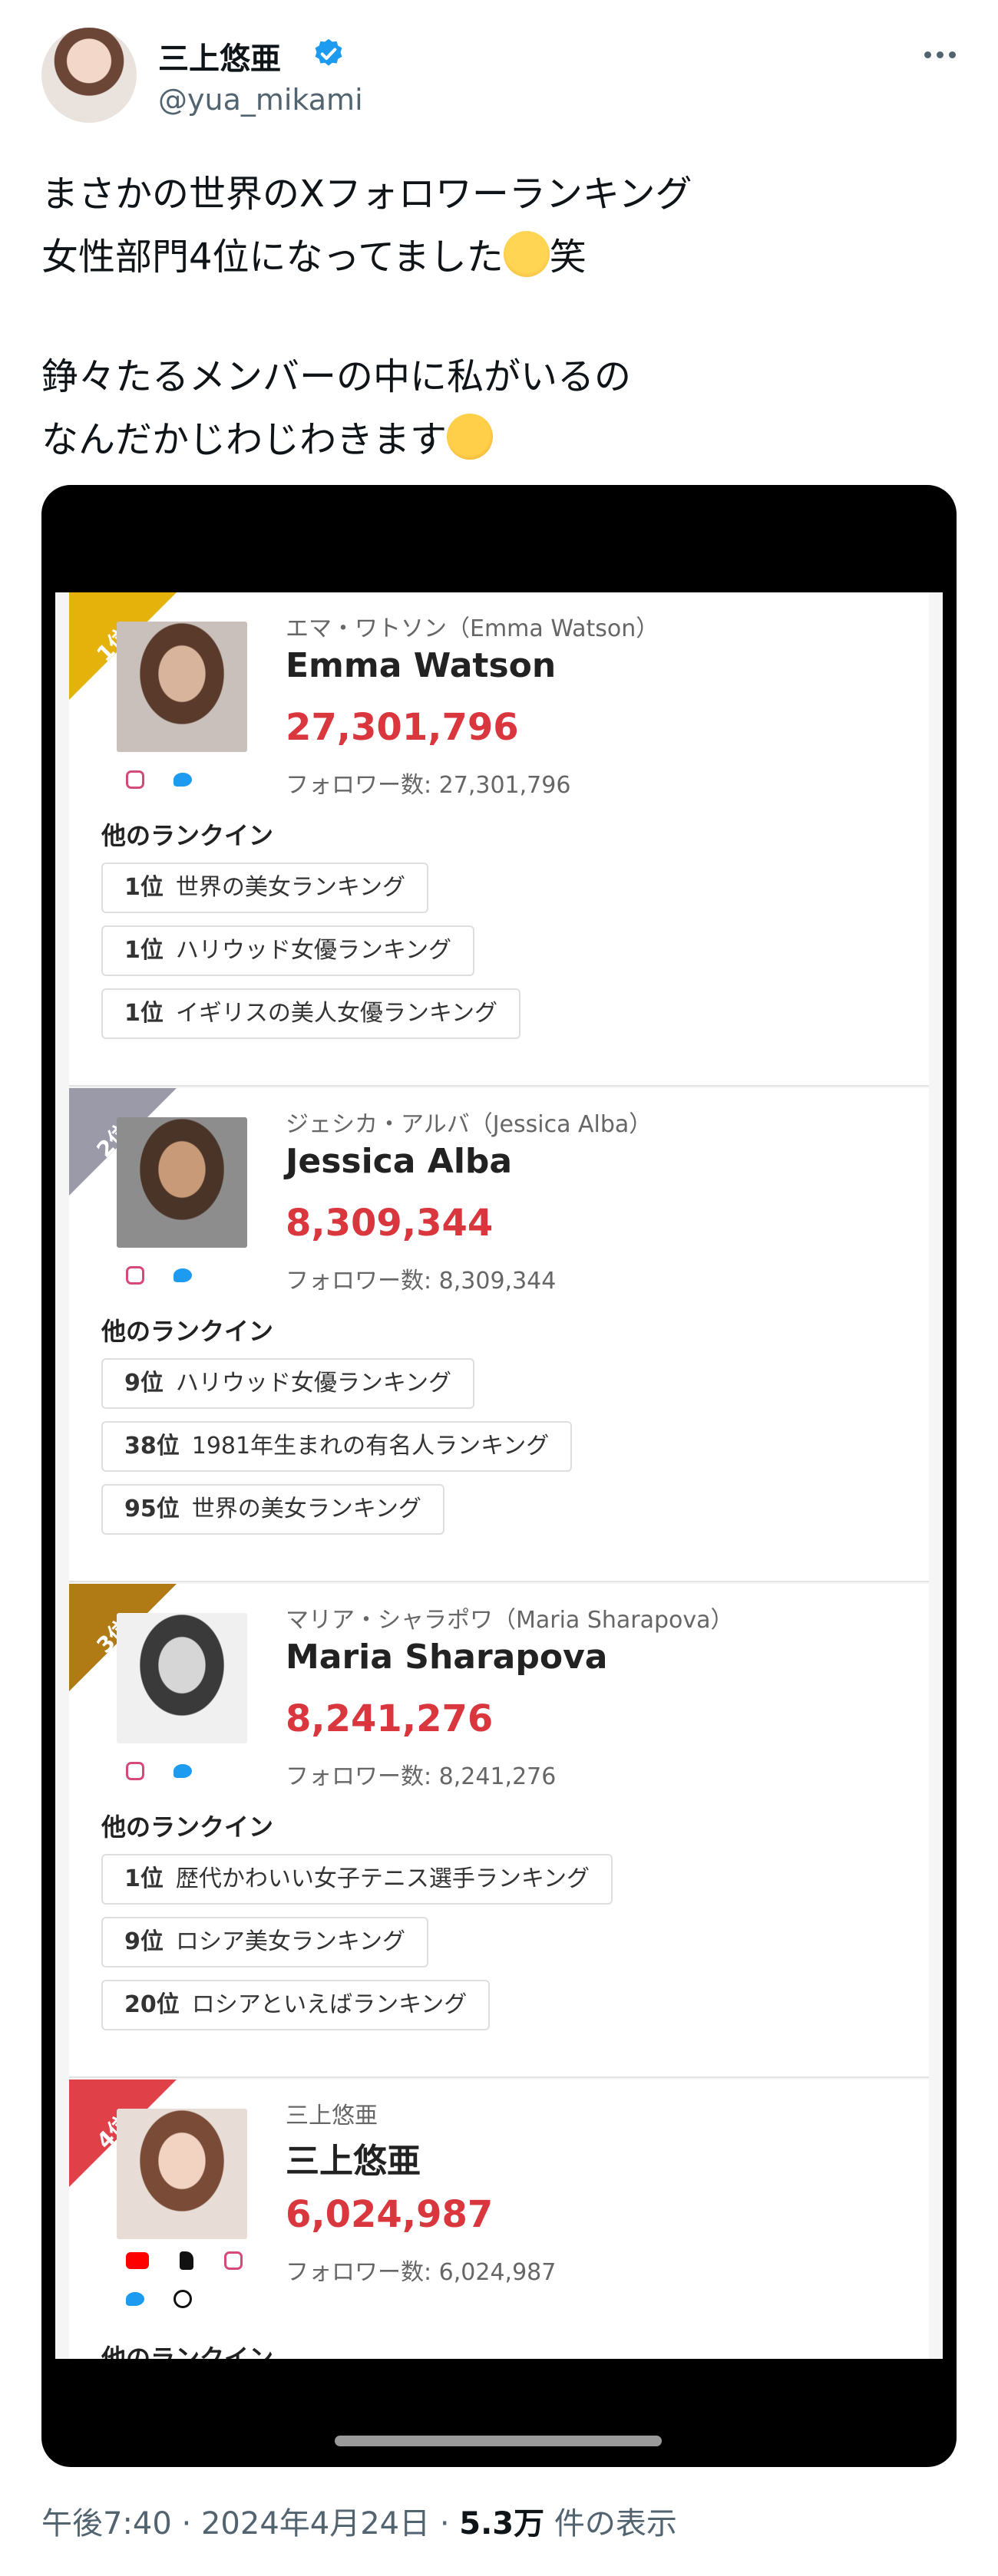 The width and height of the screenshot is (998, 2576). What do you see at coordinates (137, 2260) in the screenshot?
I see `youtube-icon` at bounding box center [137, 2260].